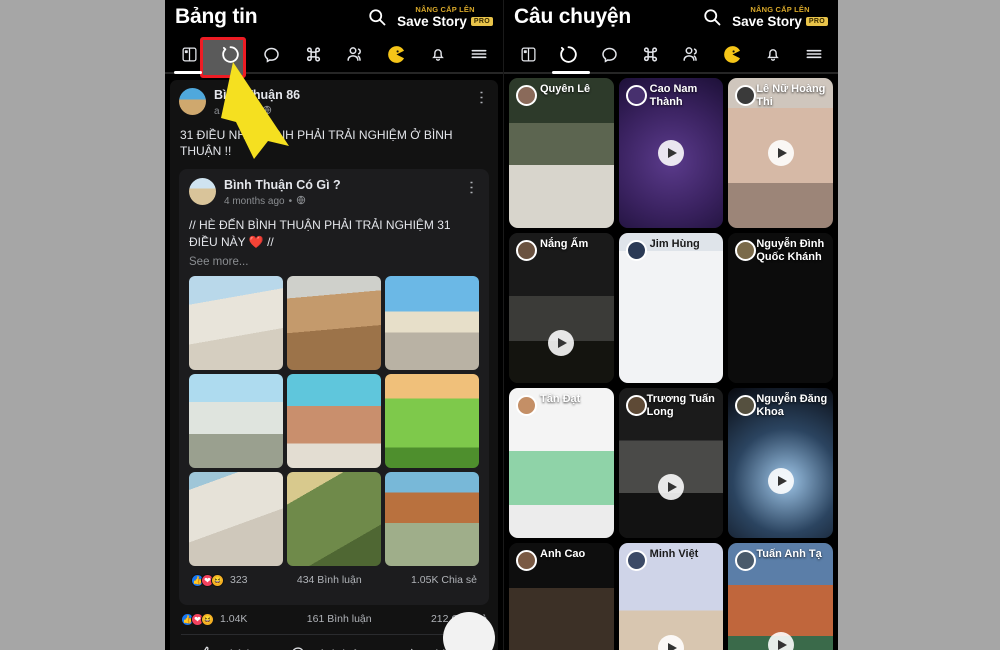 This screenshot has width=1000, height=650. What do you see at coordinates (233, 619) in the screenshot?
I see `reaction-count: 1.04K` at bounding box center [233, 619].